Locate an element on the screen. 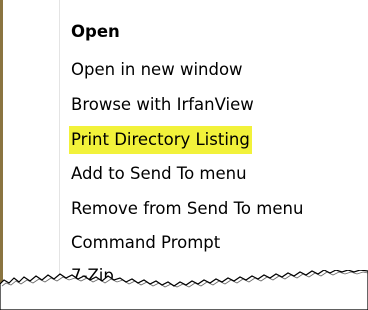 The width and height of the screenshot is (368, 310). menu-item-remove-from-send-to-menu: Remove from Send To menu is located at coordinates (187, 209).